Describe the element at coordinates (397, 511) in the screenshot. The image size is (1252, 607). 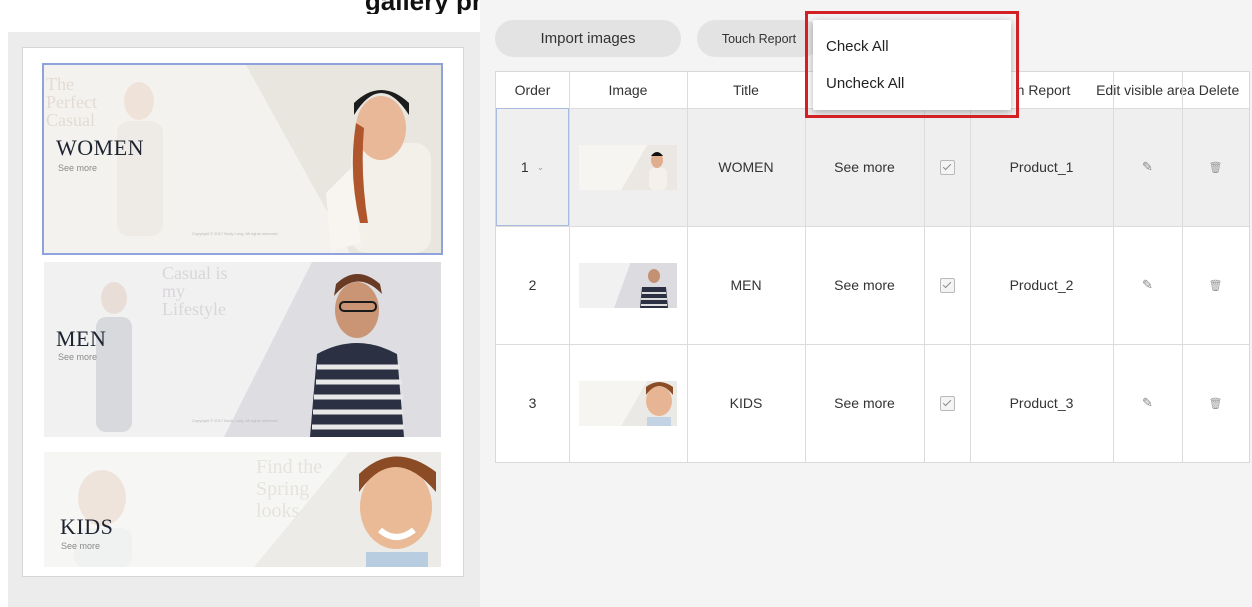
I see `kid-photo` at that location.